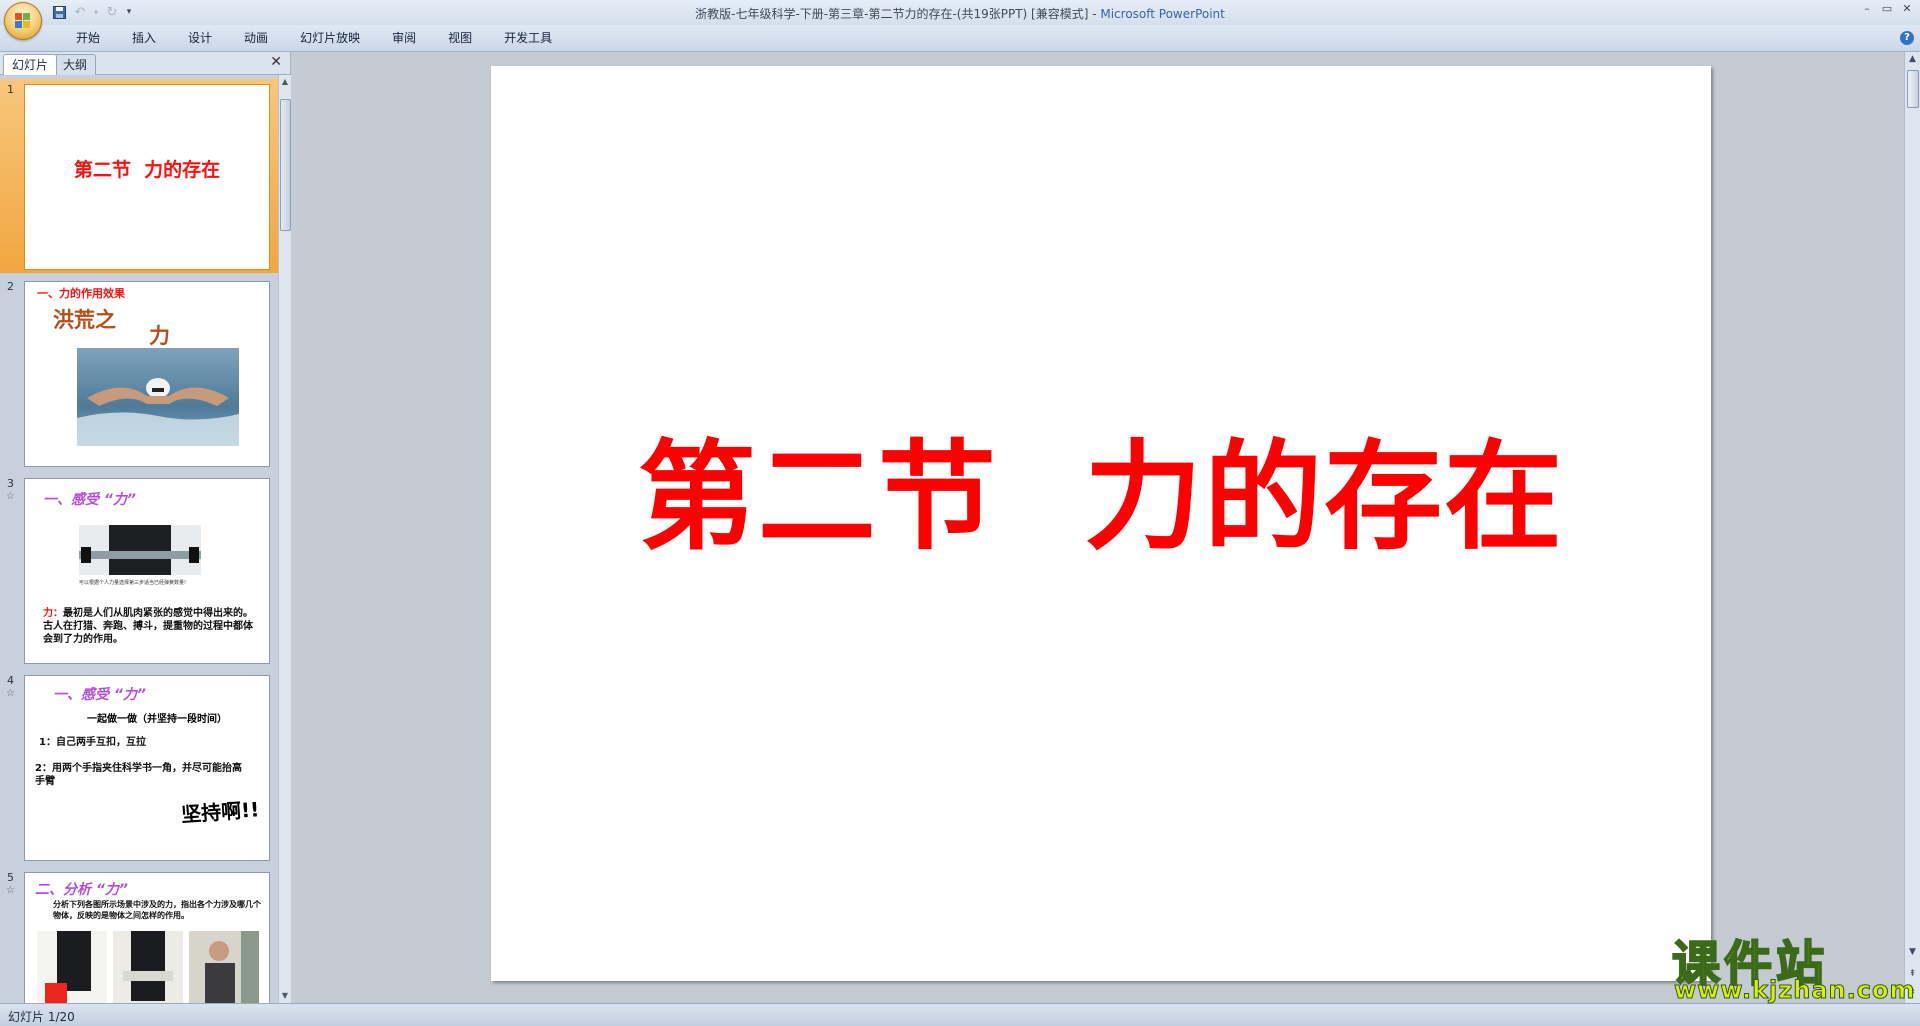 This screenshot has width=1920, height=1026. What do you see at coordinates (41, 1017) in the screenshot?
I see `slide-indicator: 幻灯片 1/20` at bounding box center [41, 1017].